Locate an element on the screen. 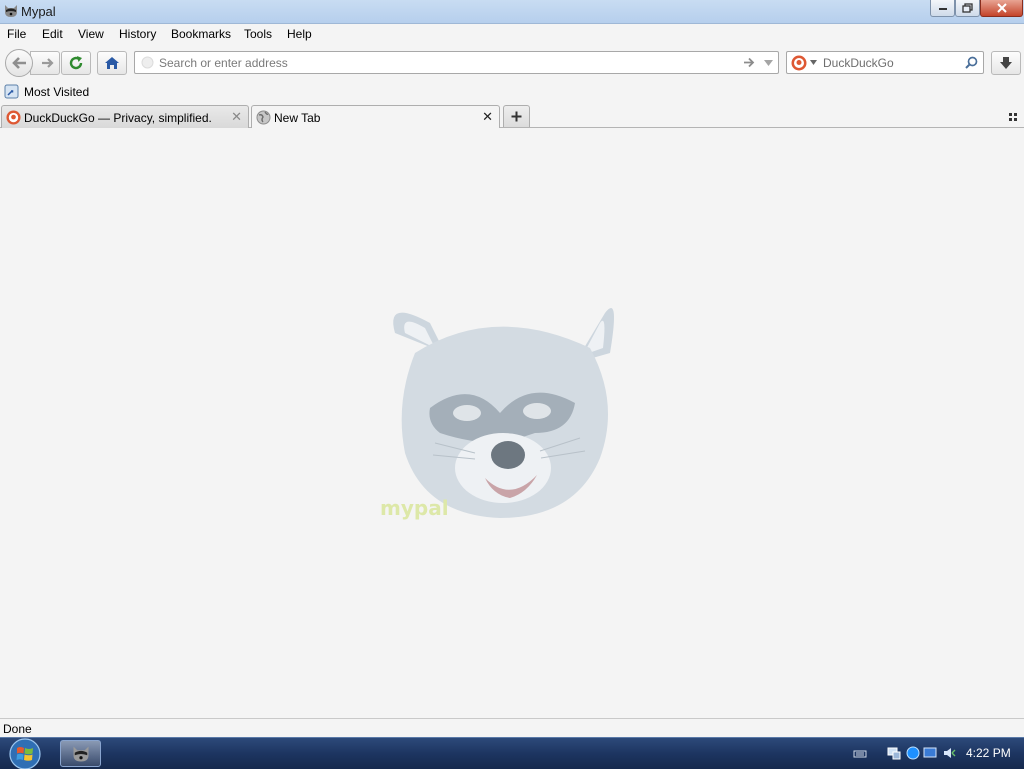 The width and height of the screenshot is (1024, 769). back-button is located at coordinates (19, 63).